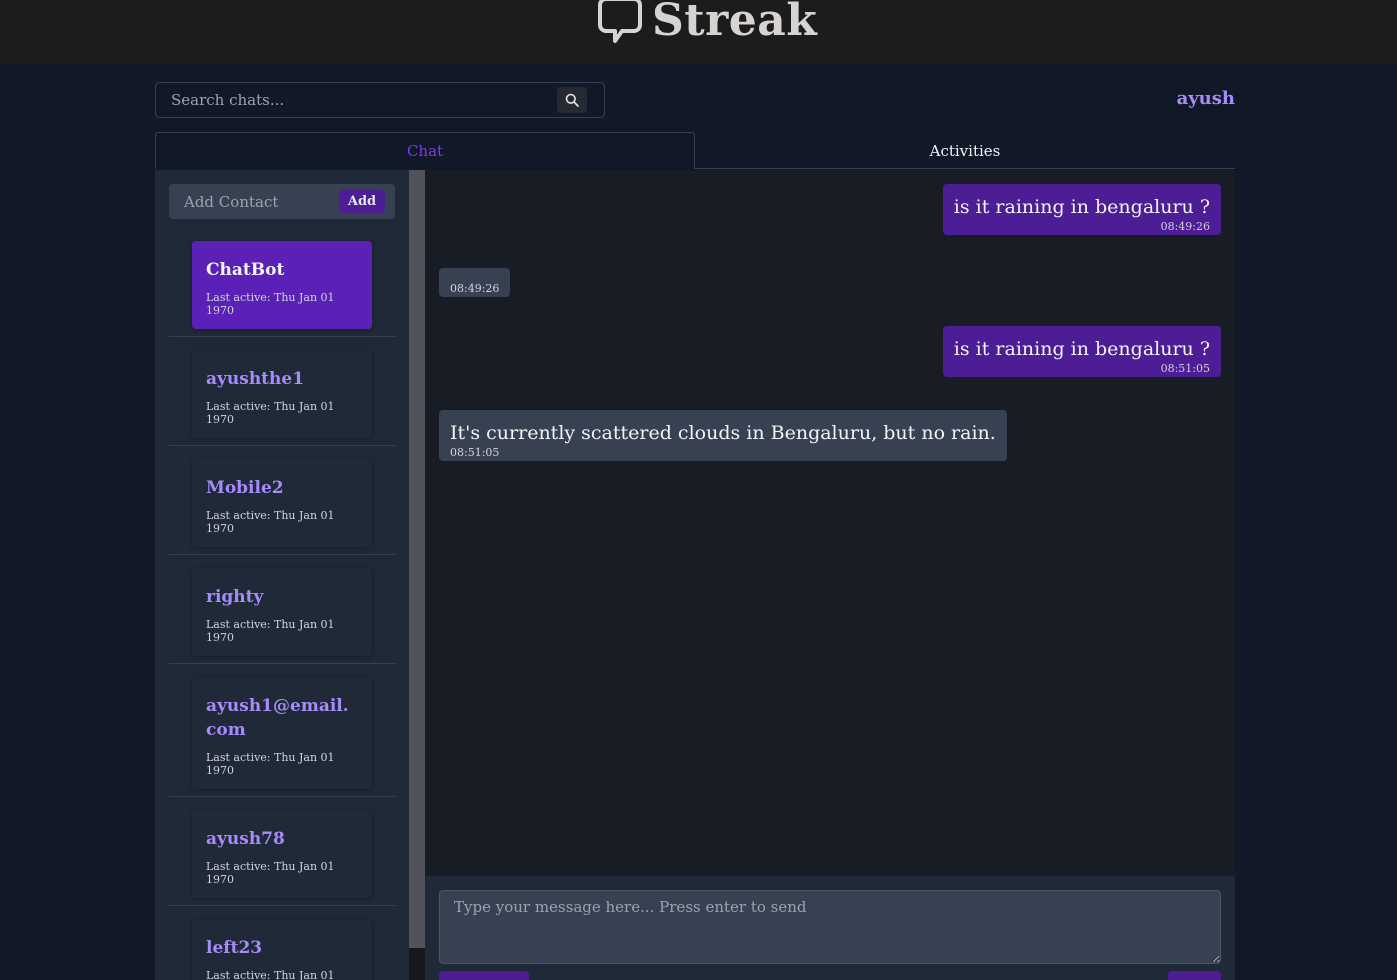  I want to click on search-input, so click(356, 100).